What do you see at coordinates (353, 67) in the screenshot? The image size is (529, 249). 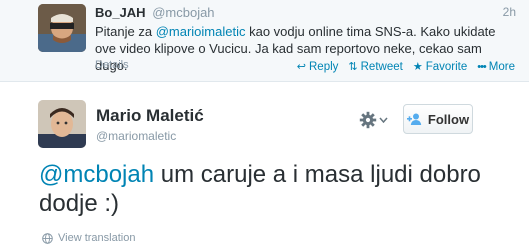 I see `retweet-icon: ⇅` at bounding box center [353, 67].